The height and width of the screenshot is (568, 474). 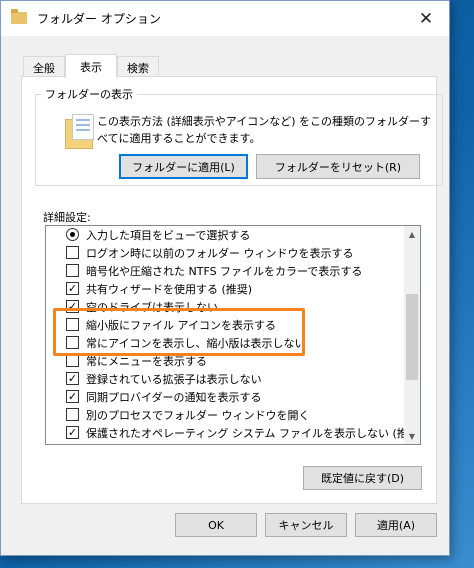 I want to click on close-icon: ✕, so click(x=426, y=18).